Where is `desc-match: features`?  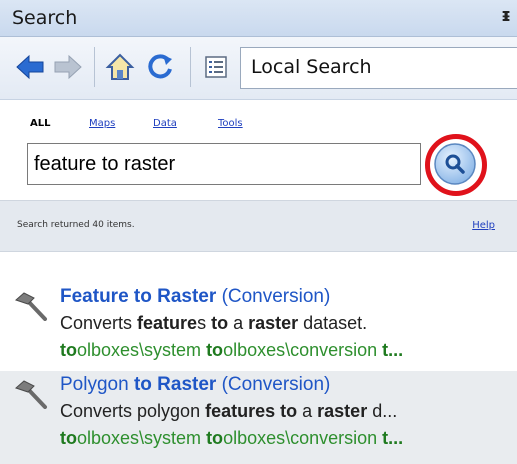
desc-match: features is located at coordinates (240, 411).